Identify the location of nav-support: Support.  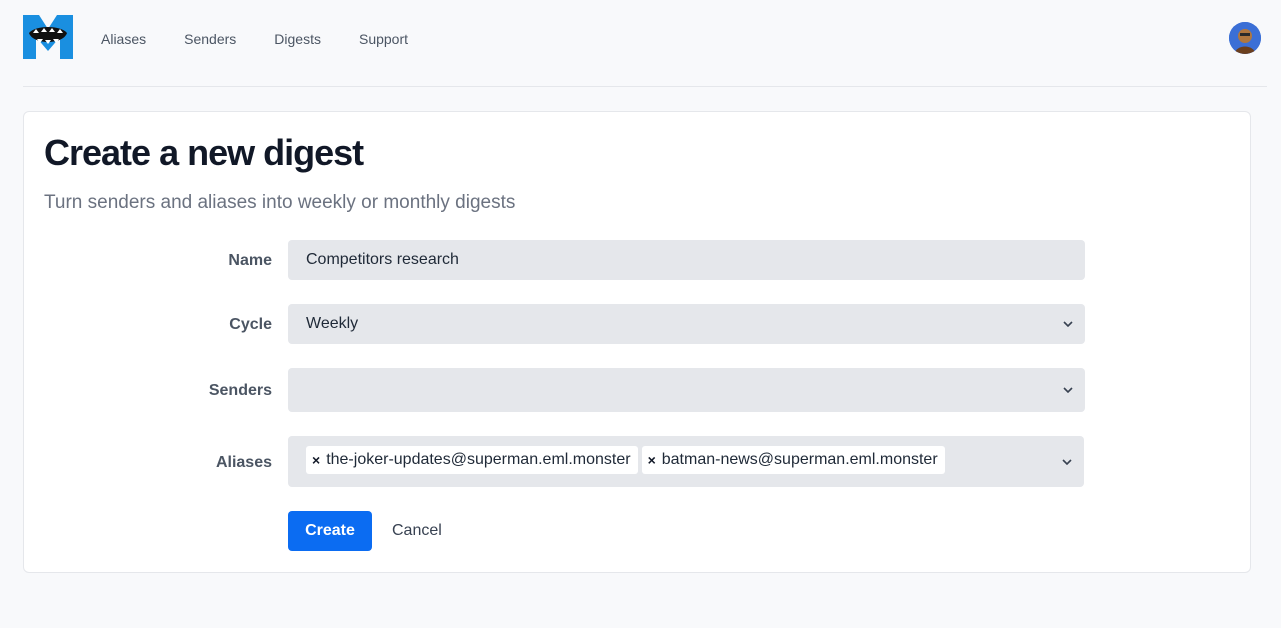
(383, 39).